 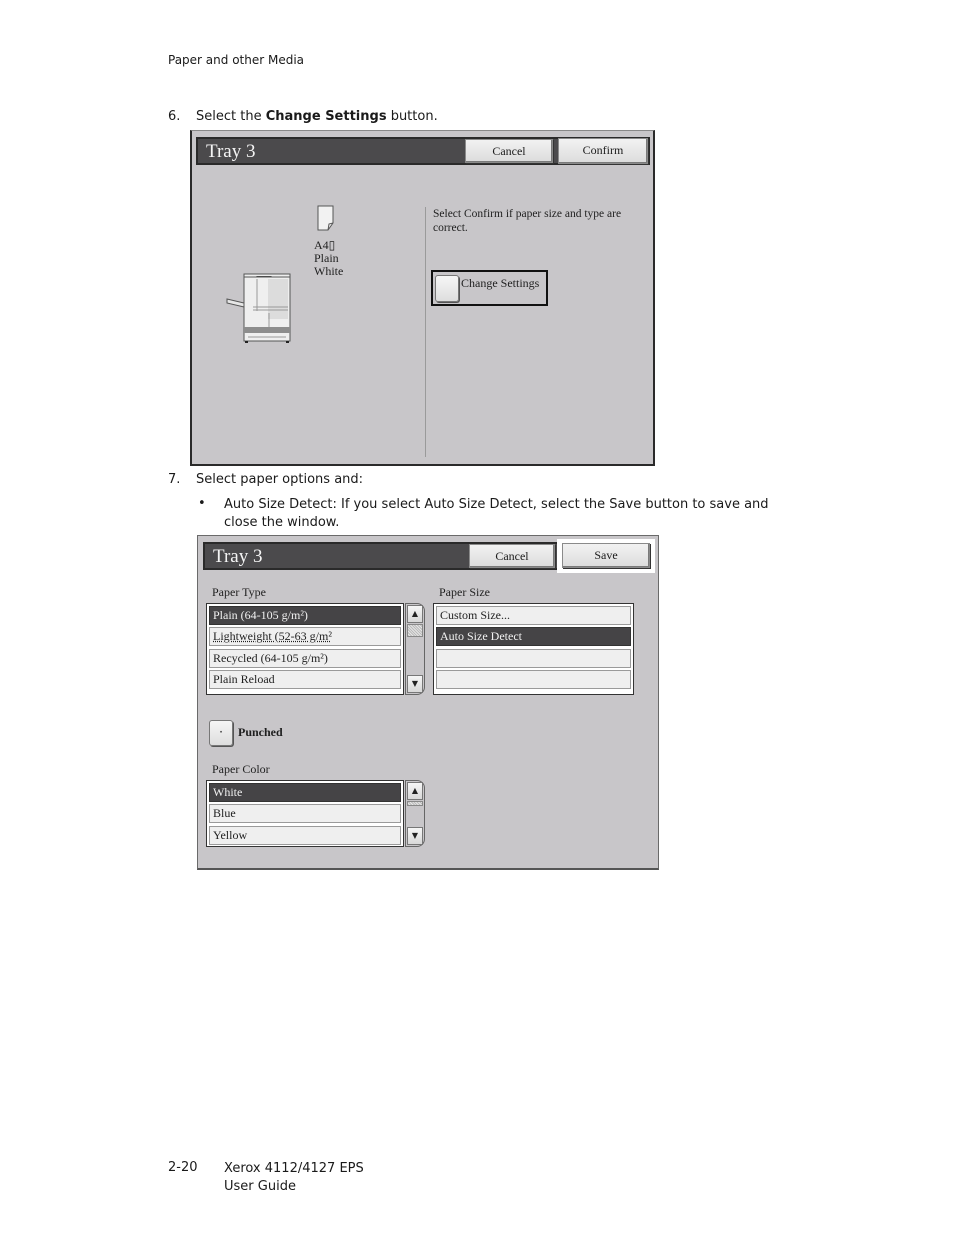 What do you see at coordinates (260, 1186) in the screenshot?
I see `footer-guide: User Guide` at bounding box center [260, 1186].